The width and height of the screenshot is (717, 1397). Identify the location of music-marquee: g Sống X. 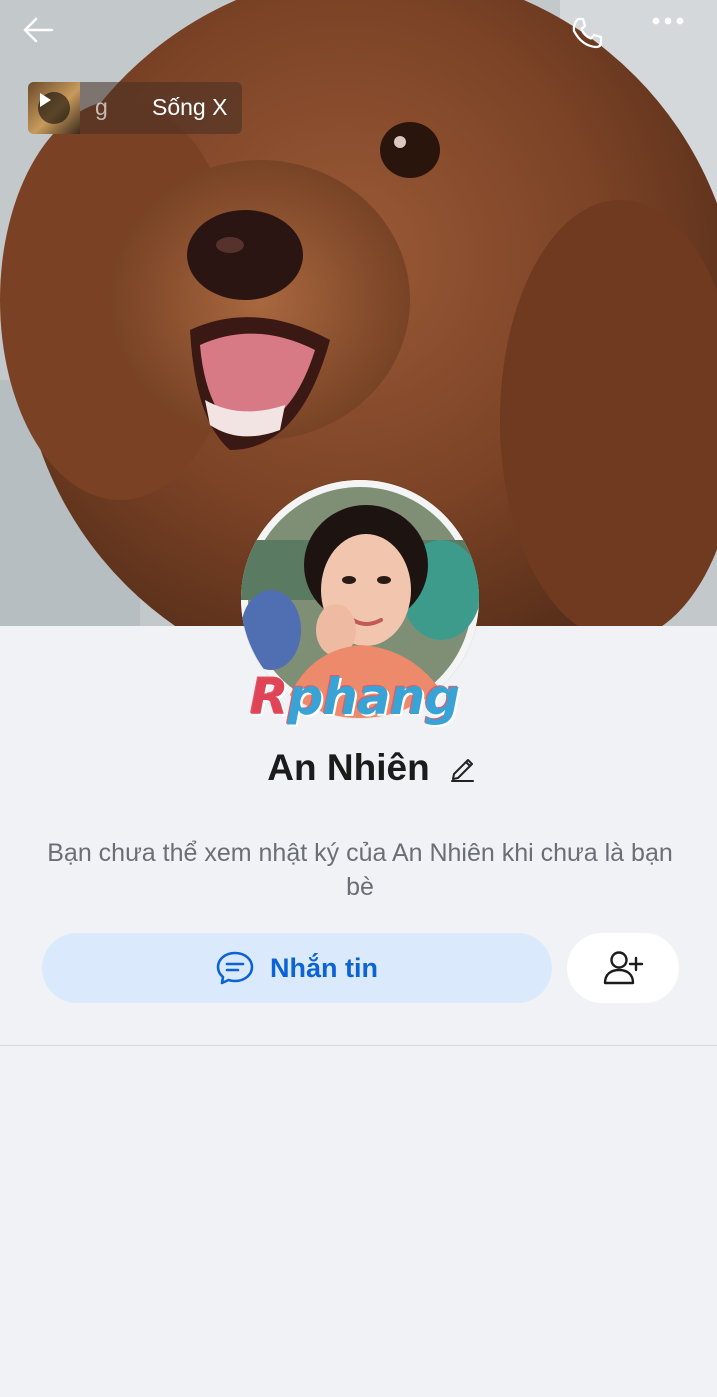
(161, 108).